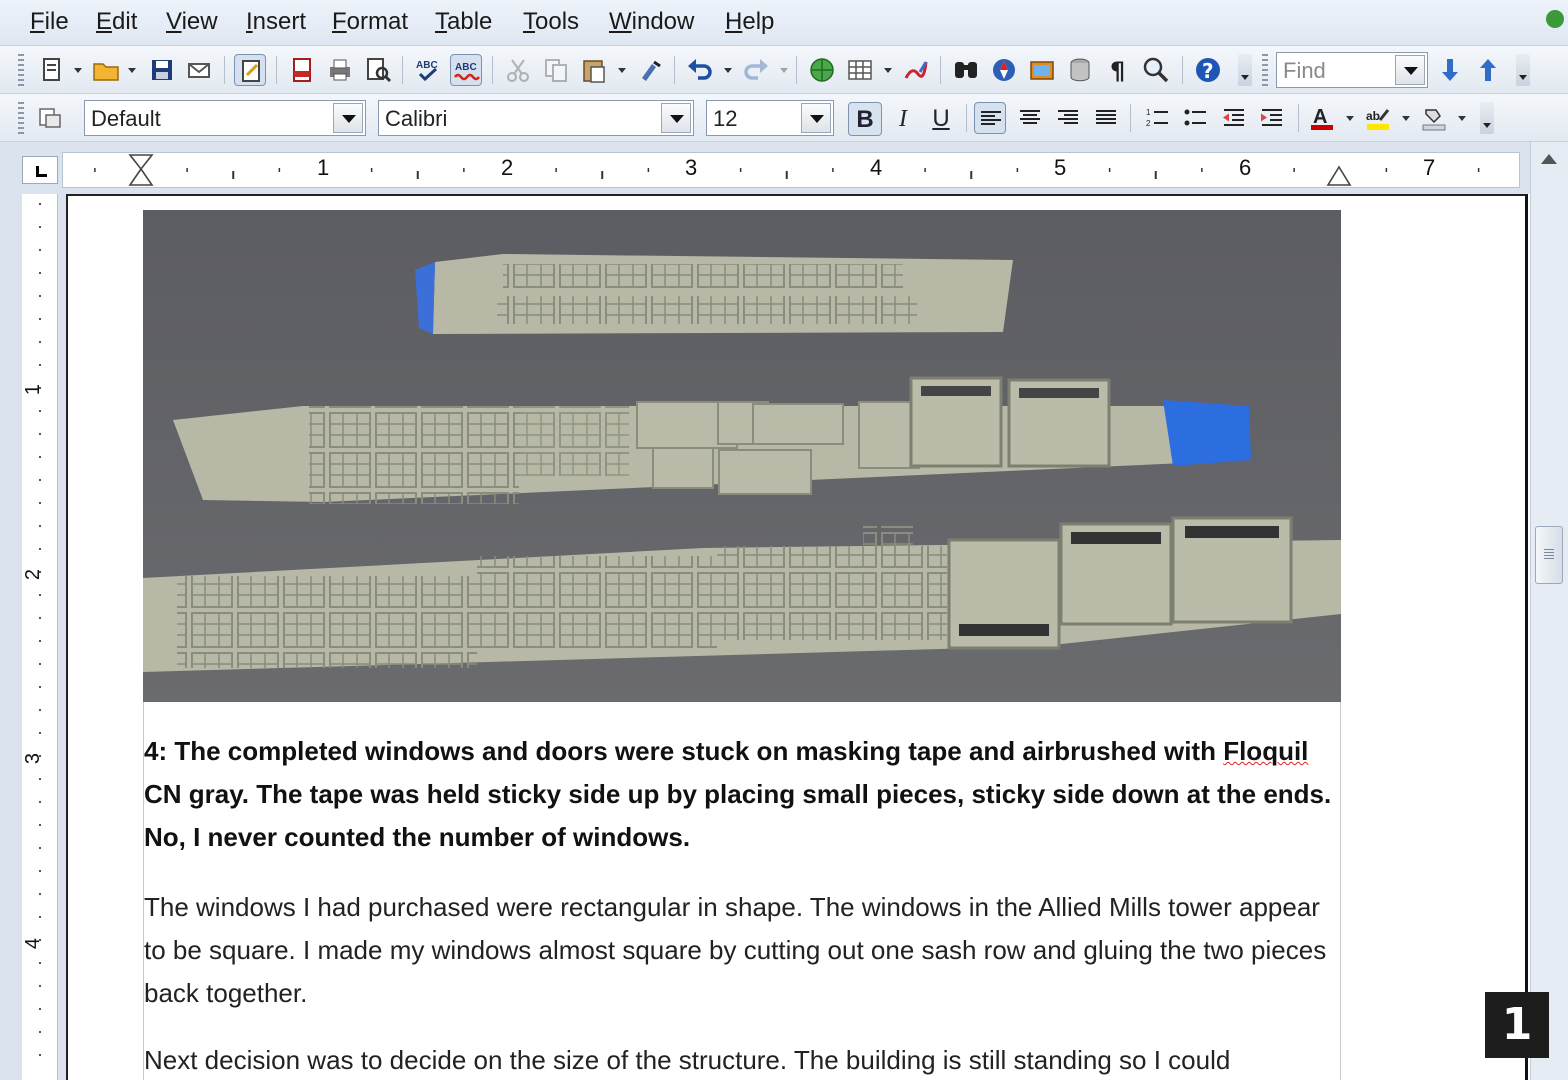 This screenshot has height=1080, width=1568. What do you see at coordinates (594, 70) in the screenshot?
I see `paste-icon` at bounding box center [594, 70].